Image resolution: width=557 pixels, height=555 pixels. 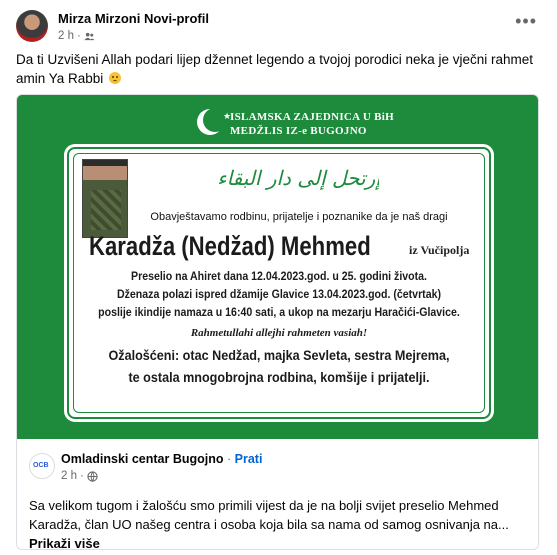 I want to click on page-name-row: Omladinski centar Bugojno · Prati, so click(x=161, y=459).